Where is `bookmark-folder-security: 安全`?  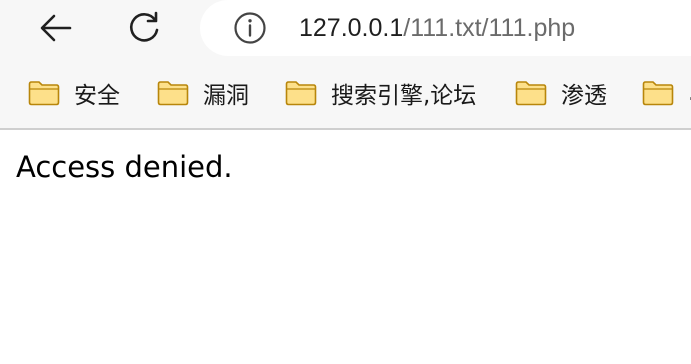 bookmark-folder-security: 安全 is located at coordinates (74, 93).